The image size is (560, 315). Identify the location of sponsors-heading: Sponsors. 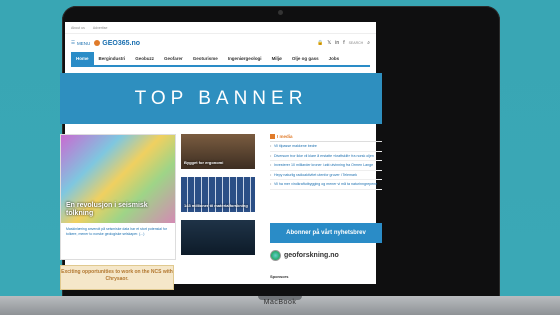
(279, 276).